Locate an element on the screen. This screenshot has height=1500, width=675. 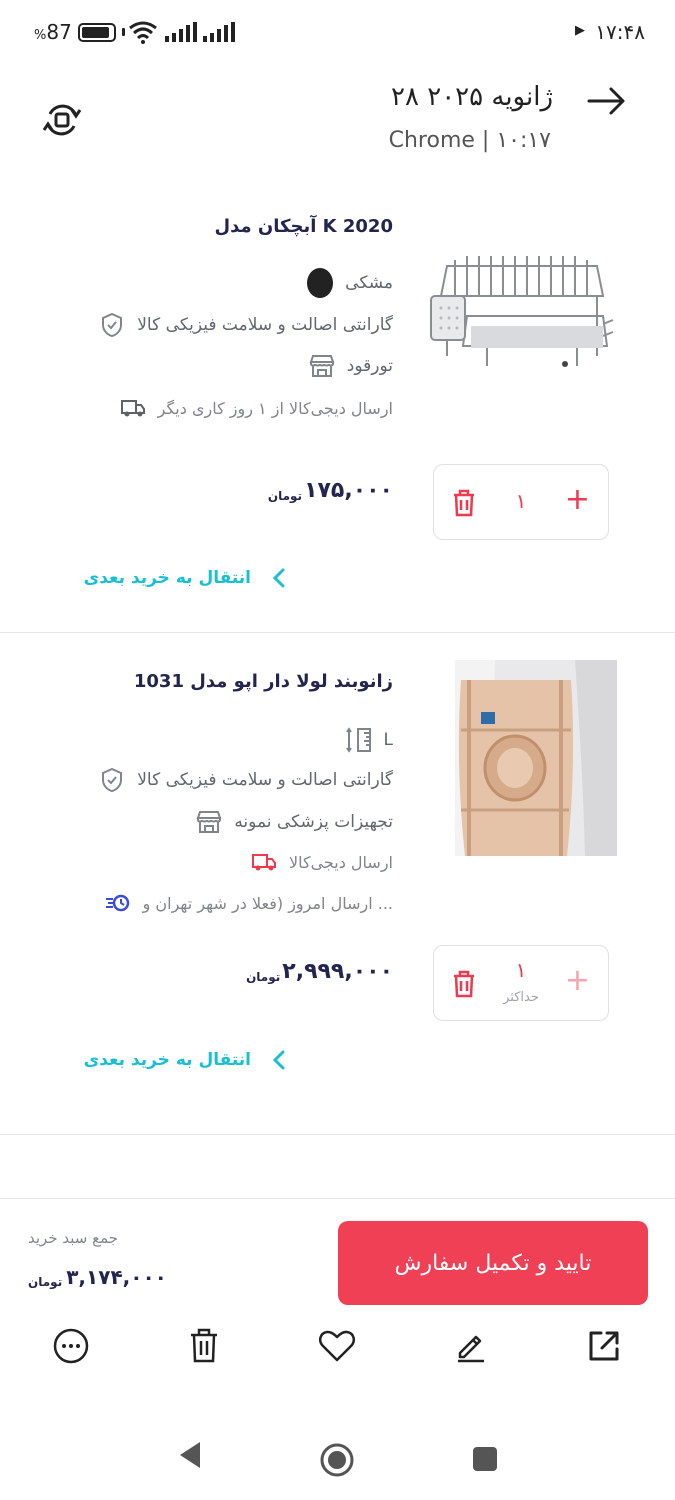
more-icon is located at coordinates (71, 1346).